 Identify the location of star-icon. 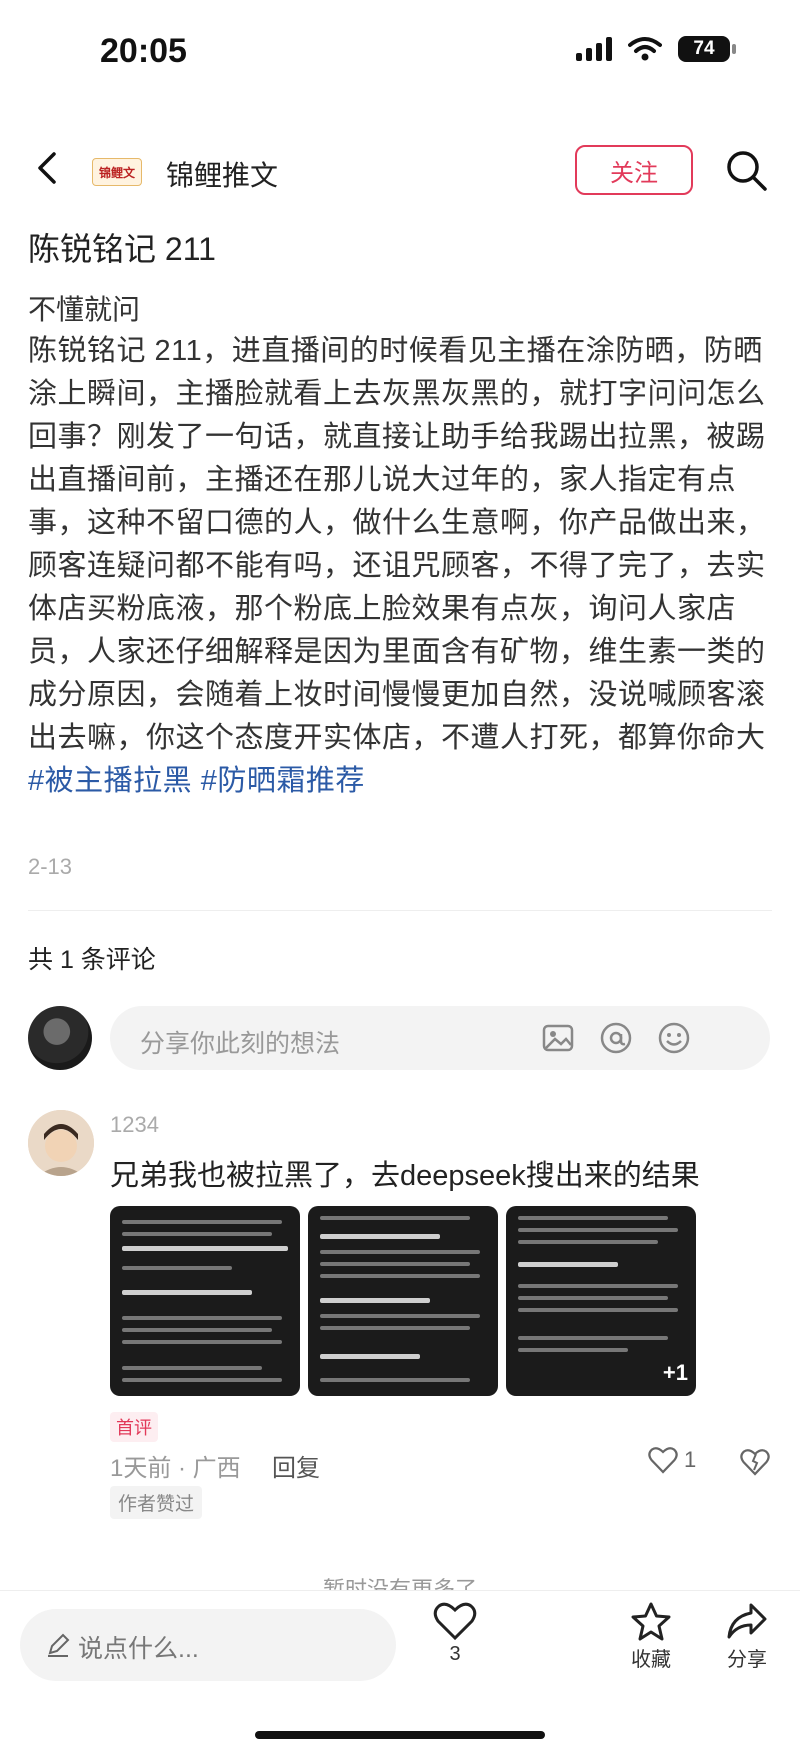
(651, 1621).